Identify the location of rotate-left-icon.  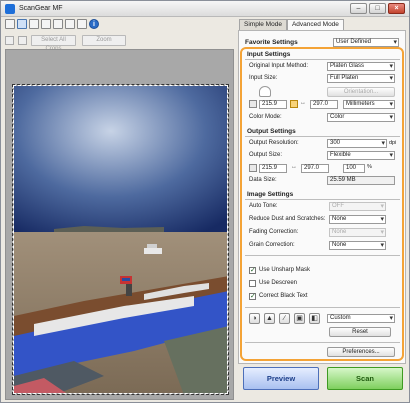
(58, 24).